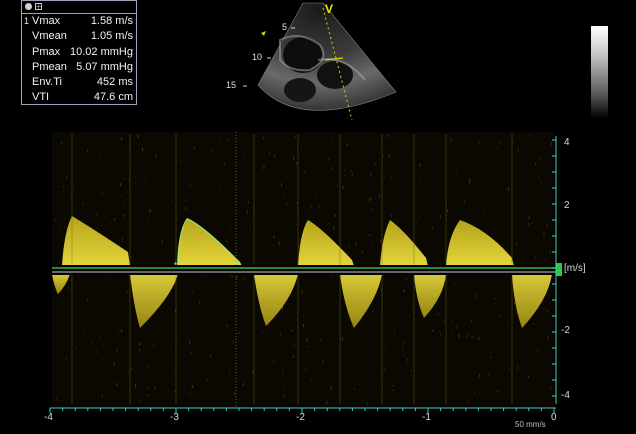 This screenshot has height=434, width=636. What do you see at coordinates (530, 424) in the screenshot?
I see `sweep-speed-label: 50 mm/s` at bounding box center [530, 424].